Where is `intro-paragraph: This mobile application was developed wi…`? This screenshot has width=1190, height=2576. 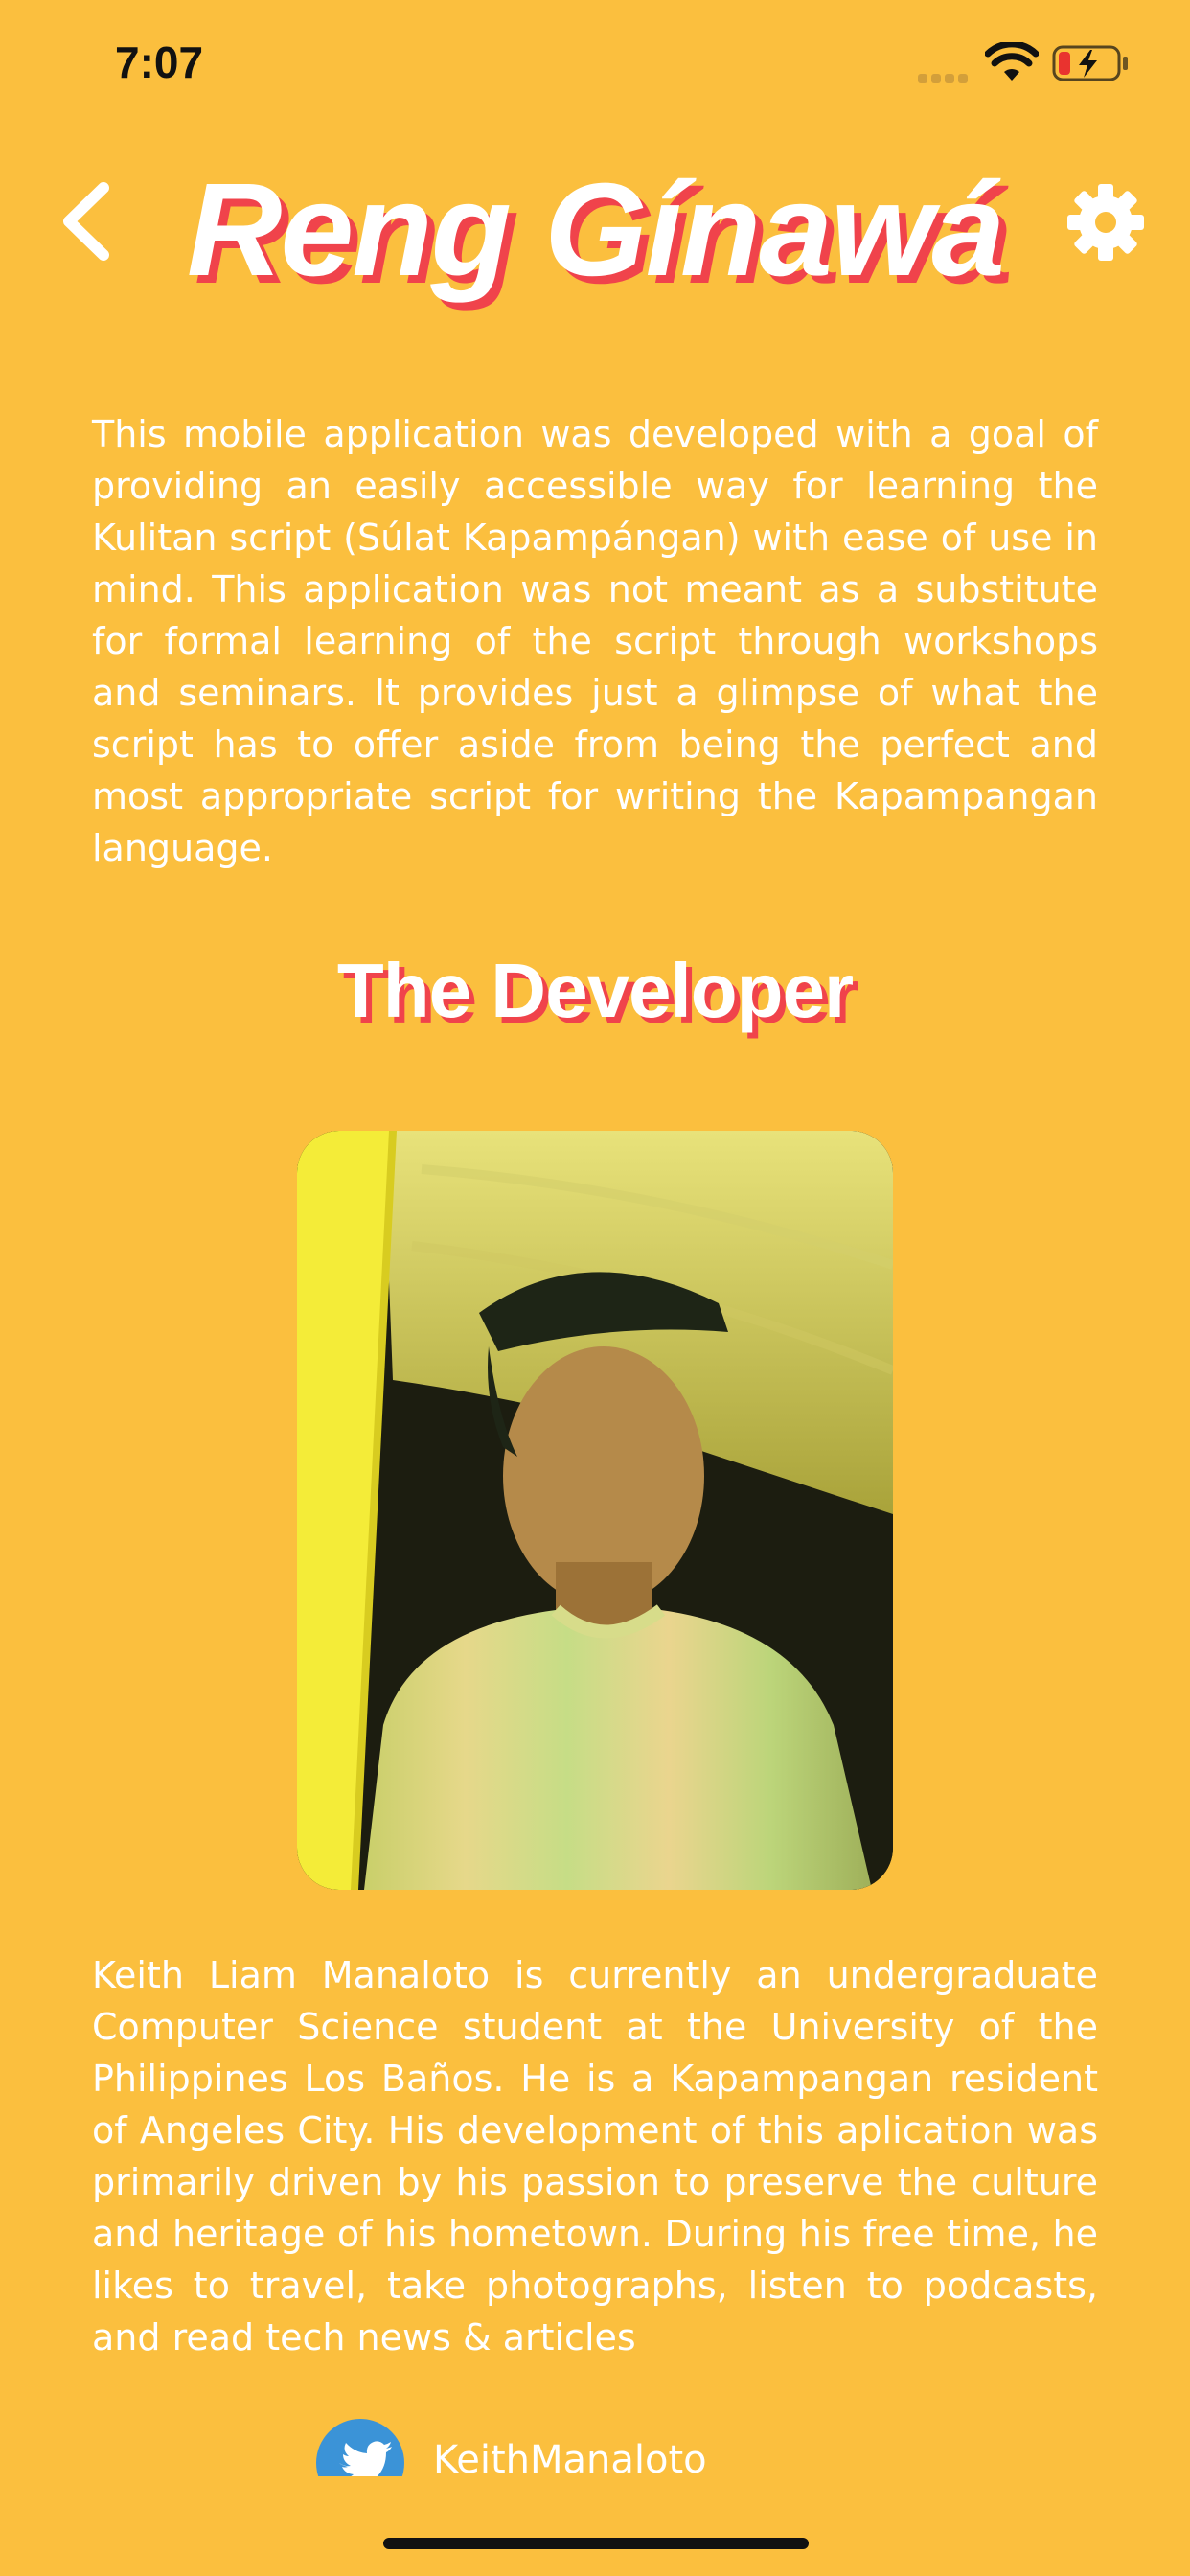
intro-paragraph: This mobile application was developed wi… is located at coordinates (595, 641).